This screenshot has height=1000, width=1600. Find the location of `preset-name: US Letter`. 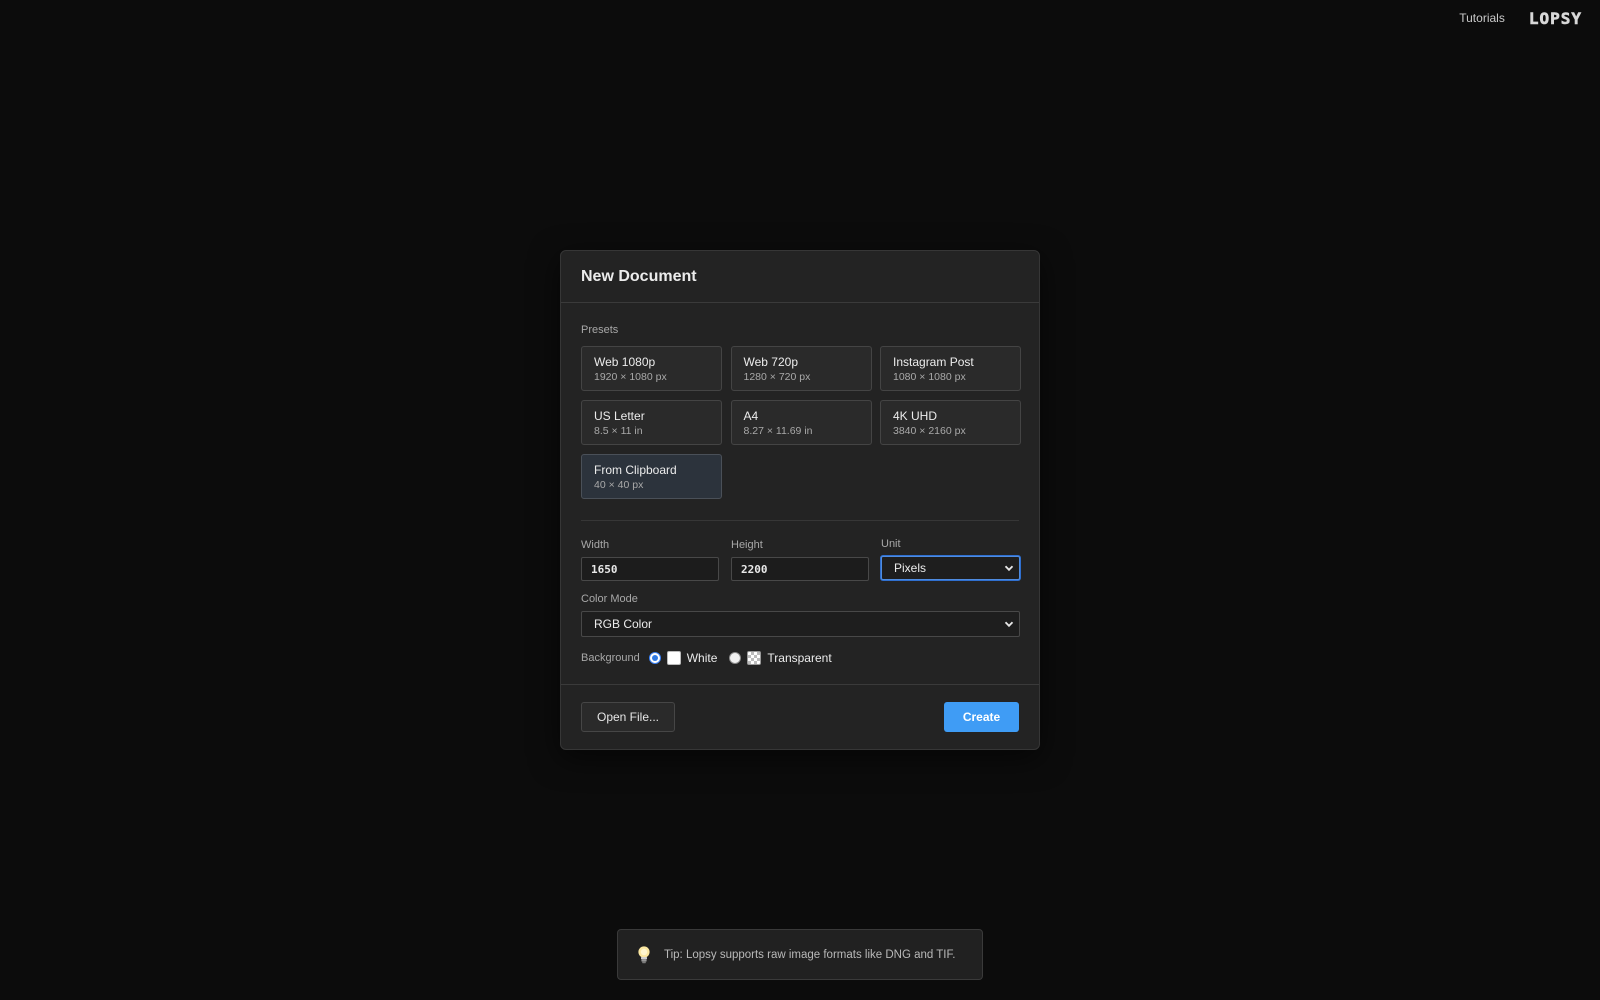

preset-name: US Letter is located at coordinates (619, 416).